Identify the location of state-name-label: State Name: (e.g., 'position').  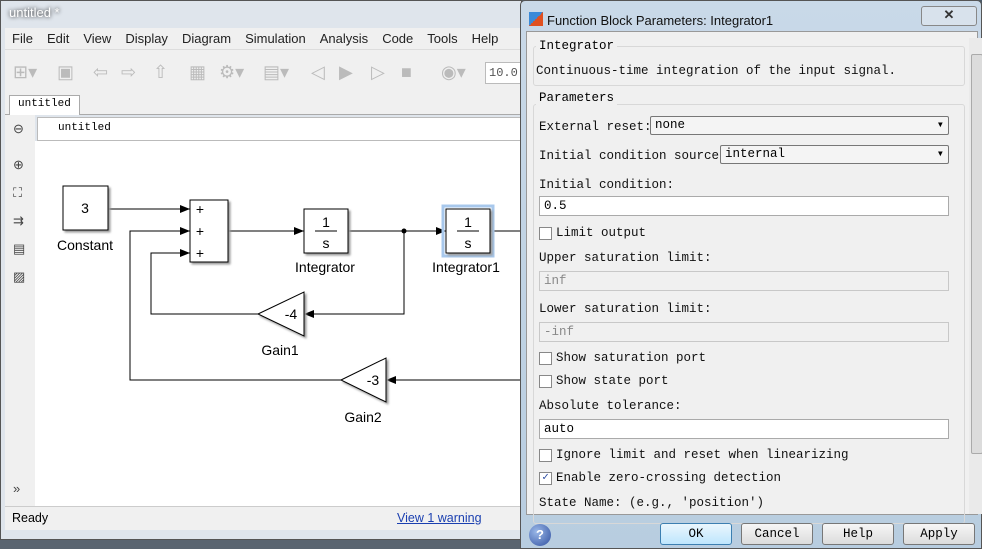
(652, 503).